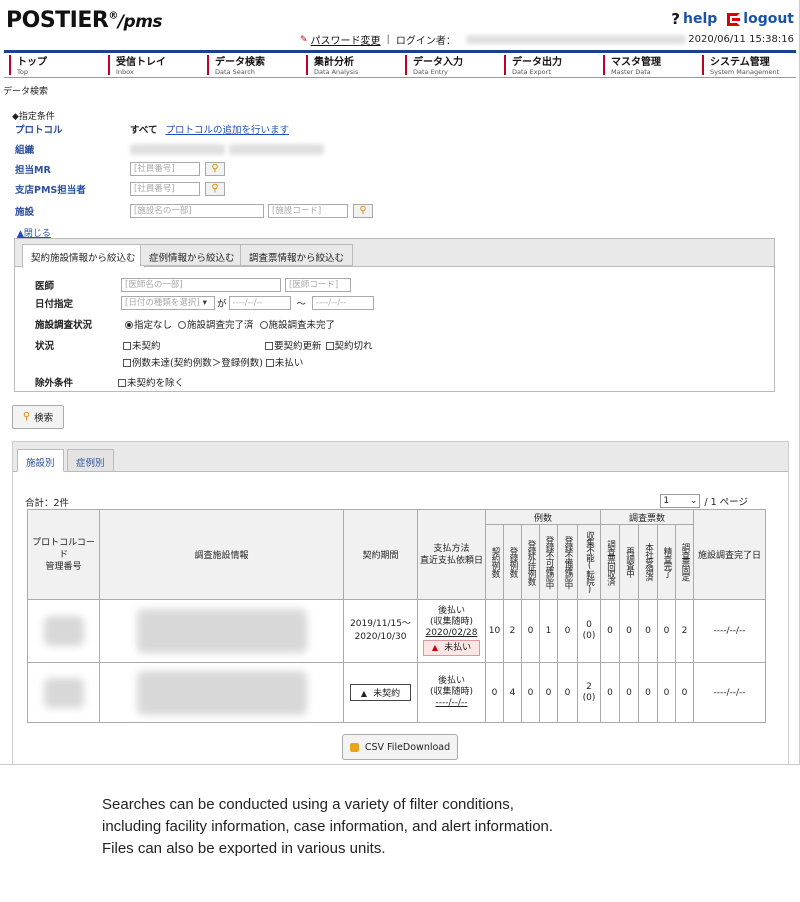  What do you see at coordinates (380, 554) in the screenshot?
I see `header-period: 契約期間` at bounding box center [380, 554].